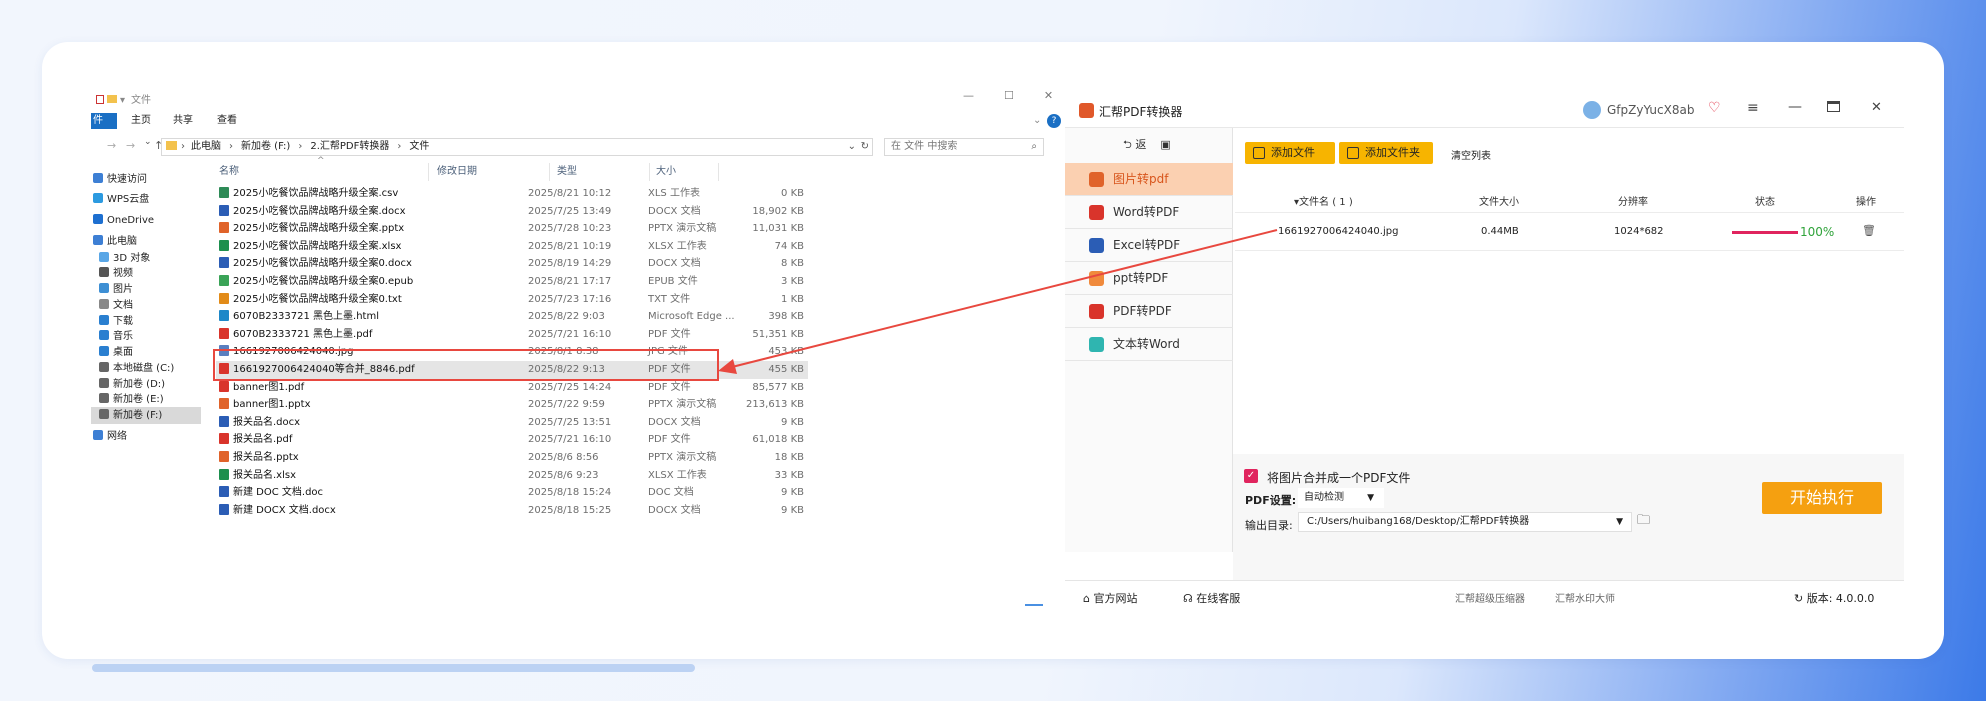 This screenshot has width=1986, height=701. Describe the element at coordinates (727, 366) in the screenshot. I see `arrow-head` at that location.